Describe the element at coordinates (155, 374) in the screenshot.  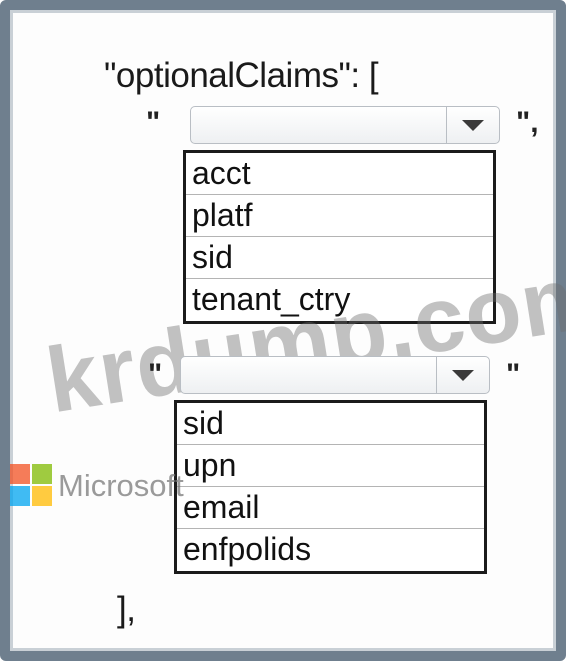
I see `second-open-quote: "` at that location.